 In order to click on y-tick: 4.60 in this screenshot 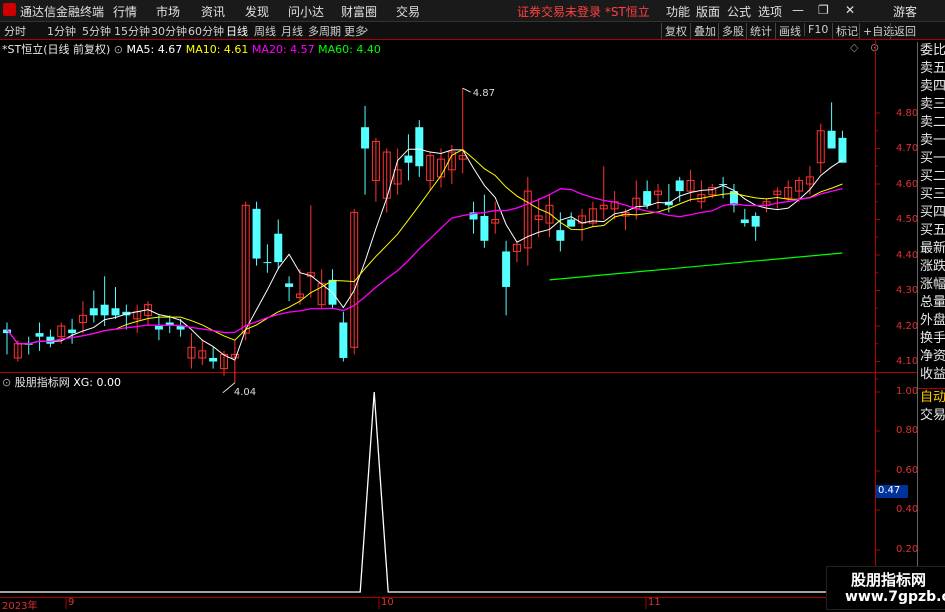, I will do `click(907, 184)`.